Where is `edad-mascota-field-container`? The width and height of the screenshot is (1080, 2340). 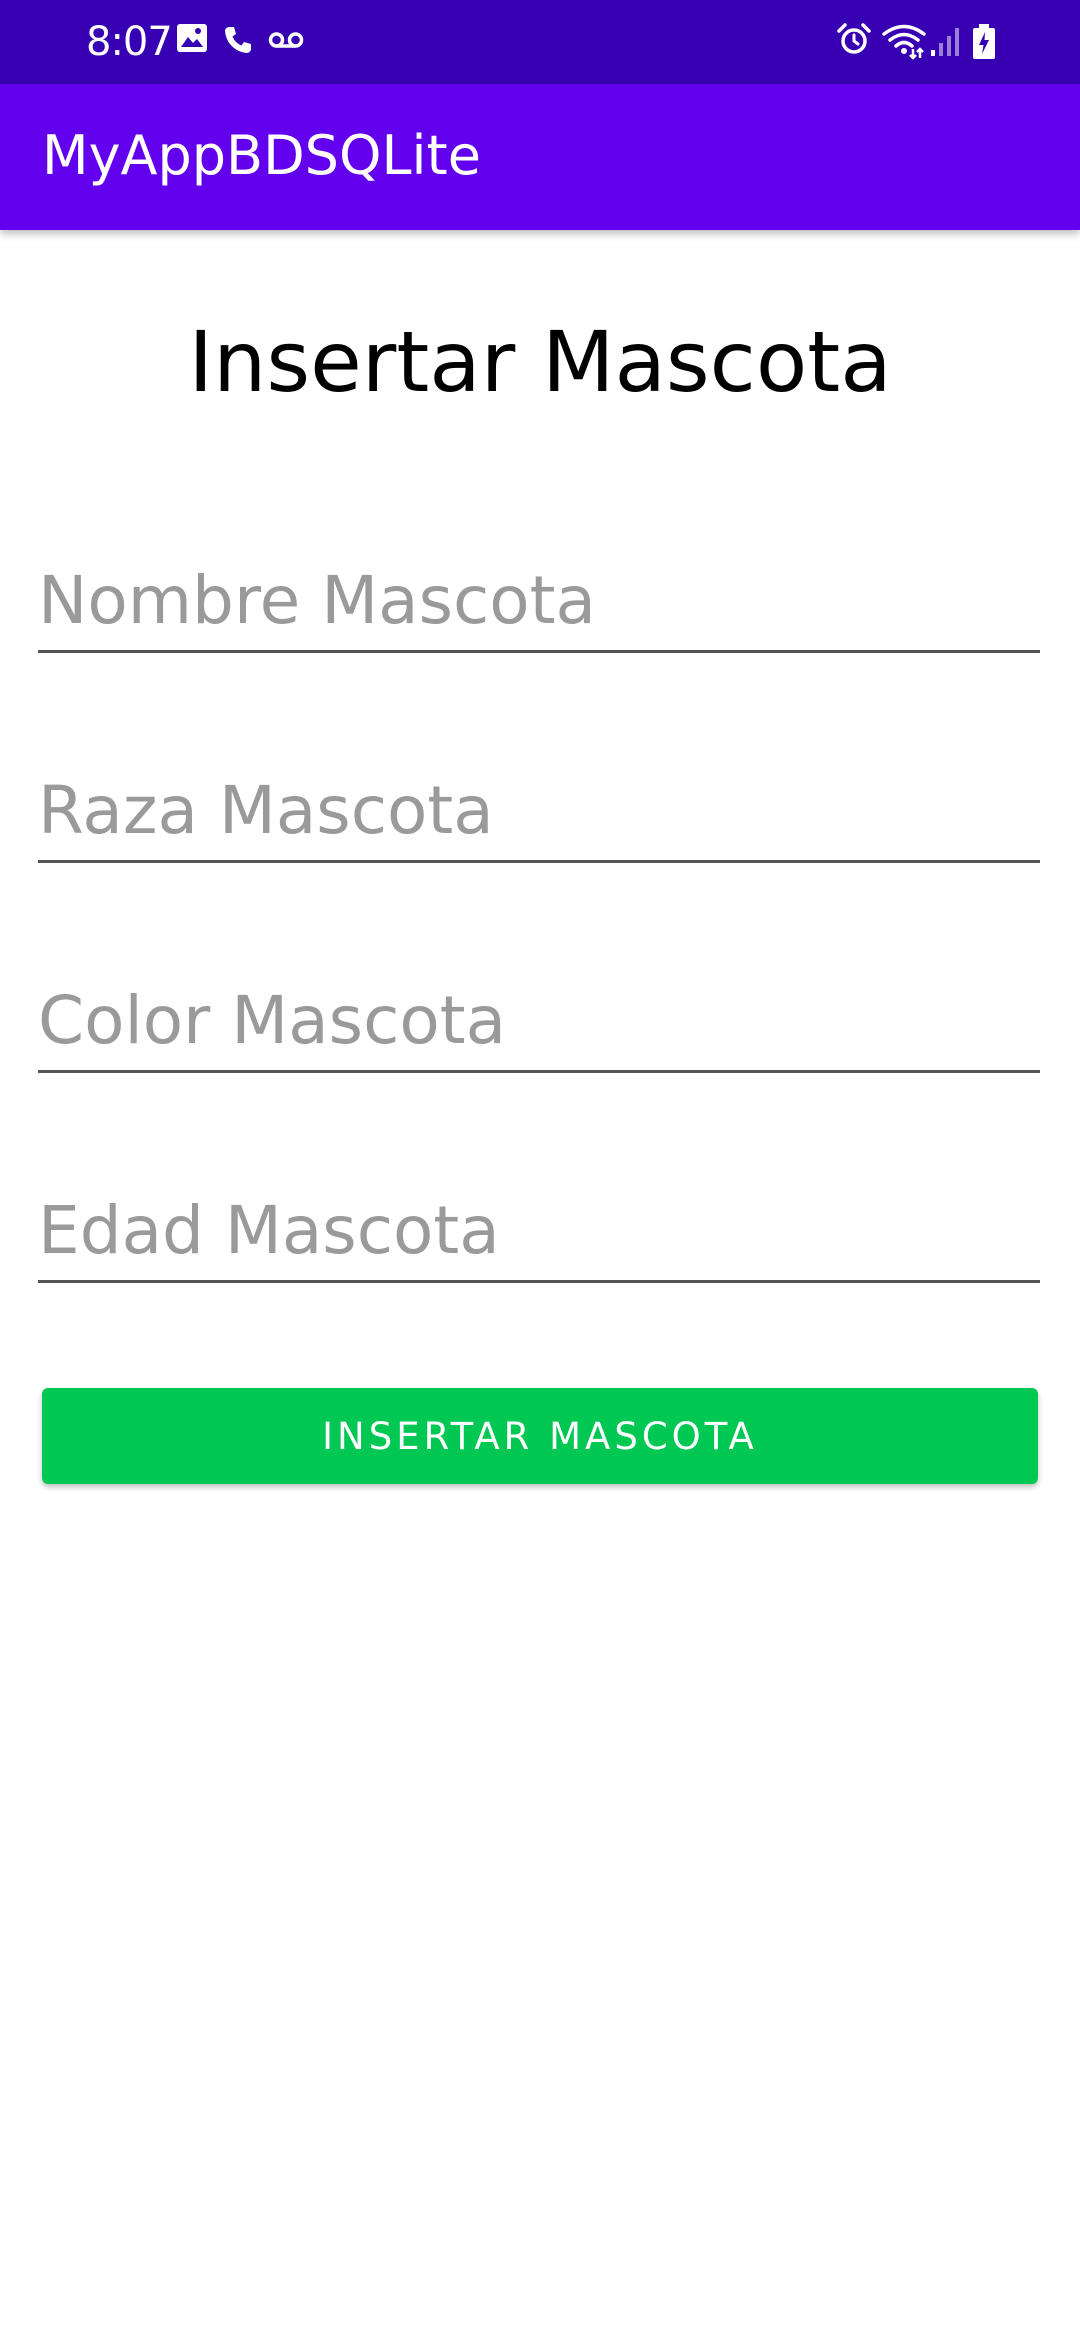 edad-mascota-field-container is located at coordinates (539, 1232).